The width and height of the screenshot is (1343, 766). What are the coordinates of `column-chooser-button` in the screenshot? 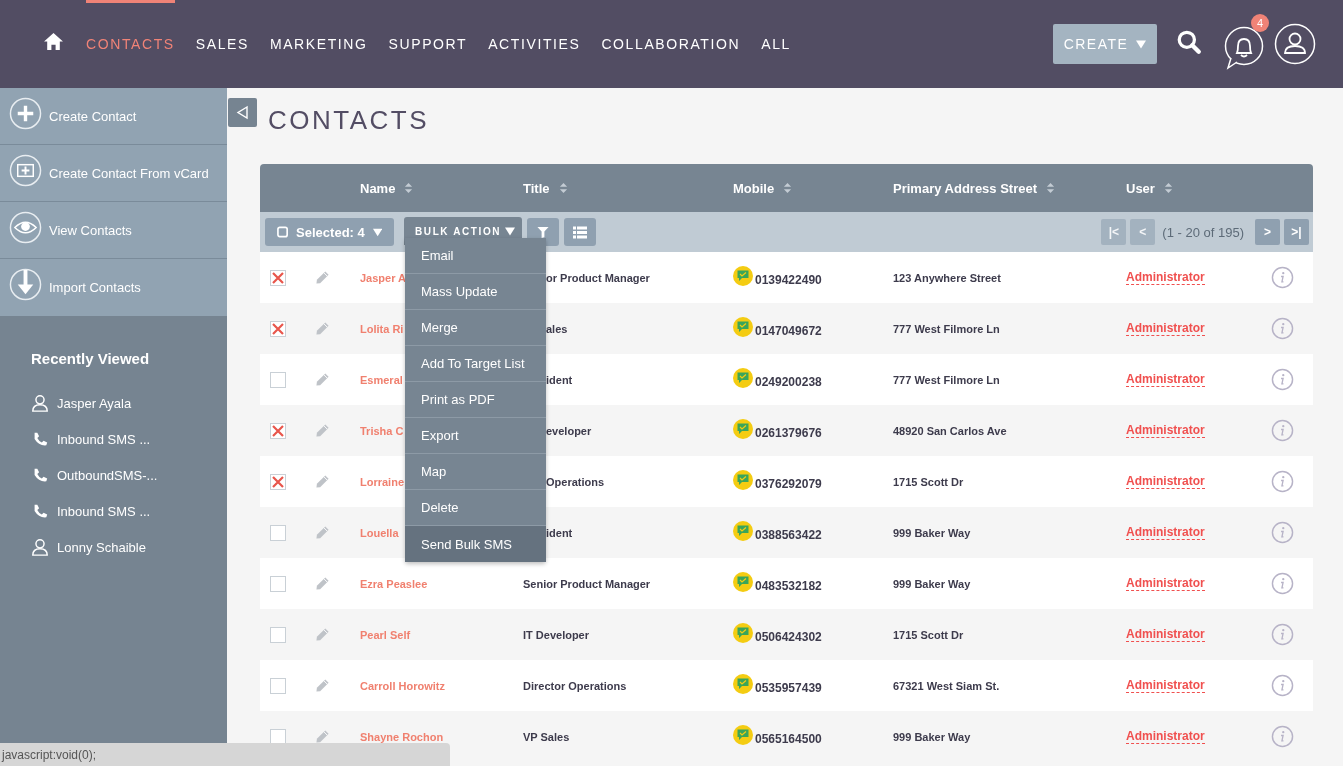 It's located at (580, 232).